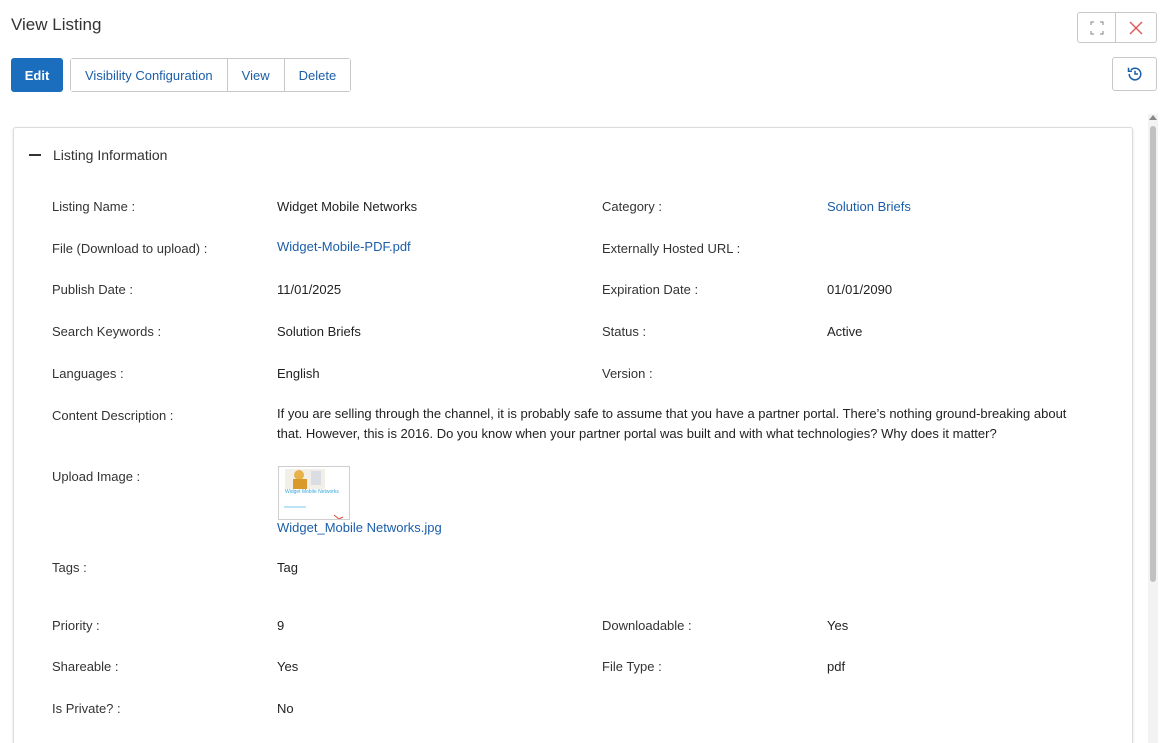  What do you see at coordinates (1153, 117) in the screenshot?
I see `scroll-up-icon` at bounding box center [1153, 117].